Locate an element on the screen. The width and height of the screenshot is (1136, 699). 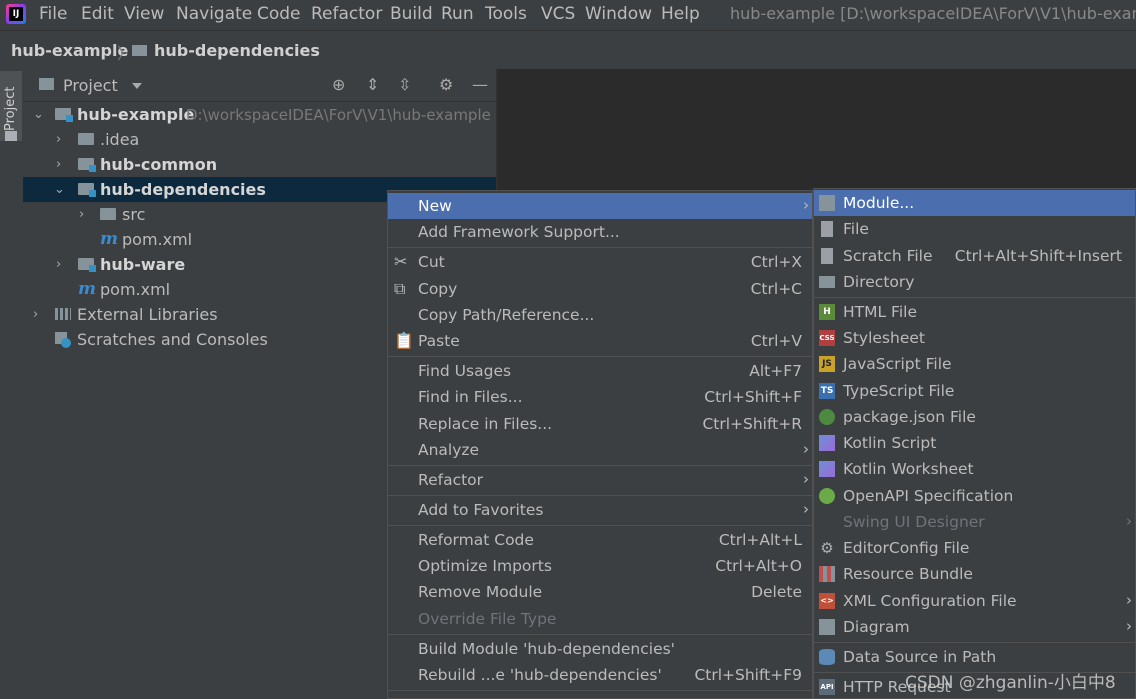
submenu-item-kotlin-script: Kotlin Script is located at coordinates (974, 443).